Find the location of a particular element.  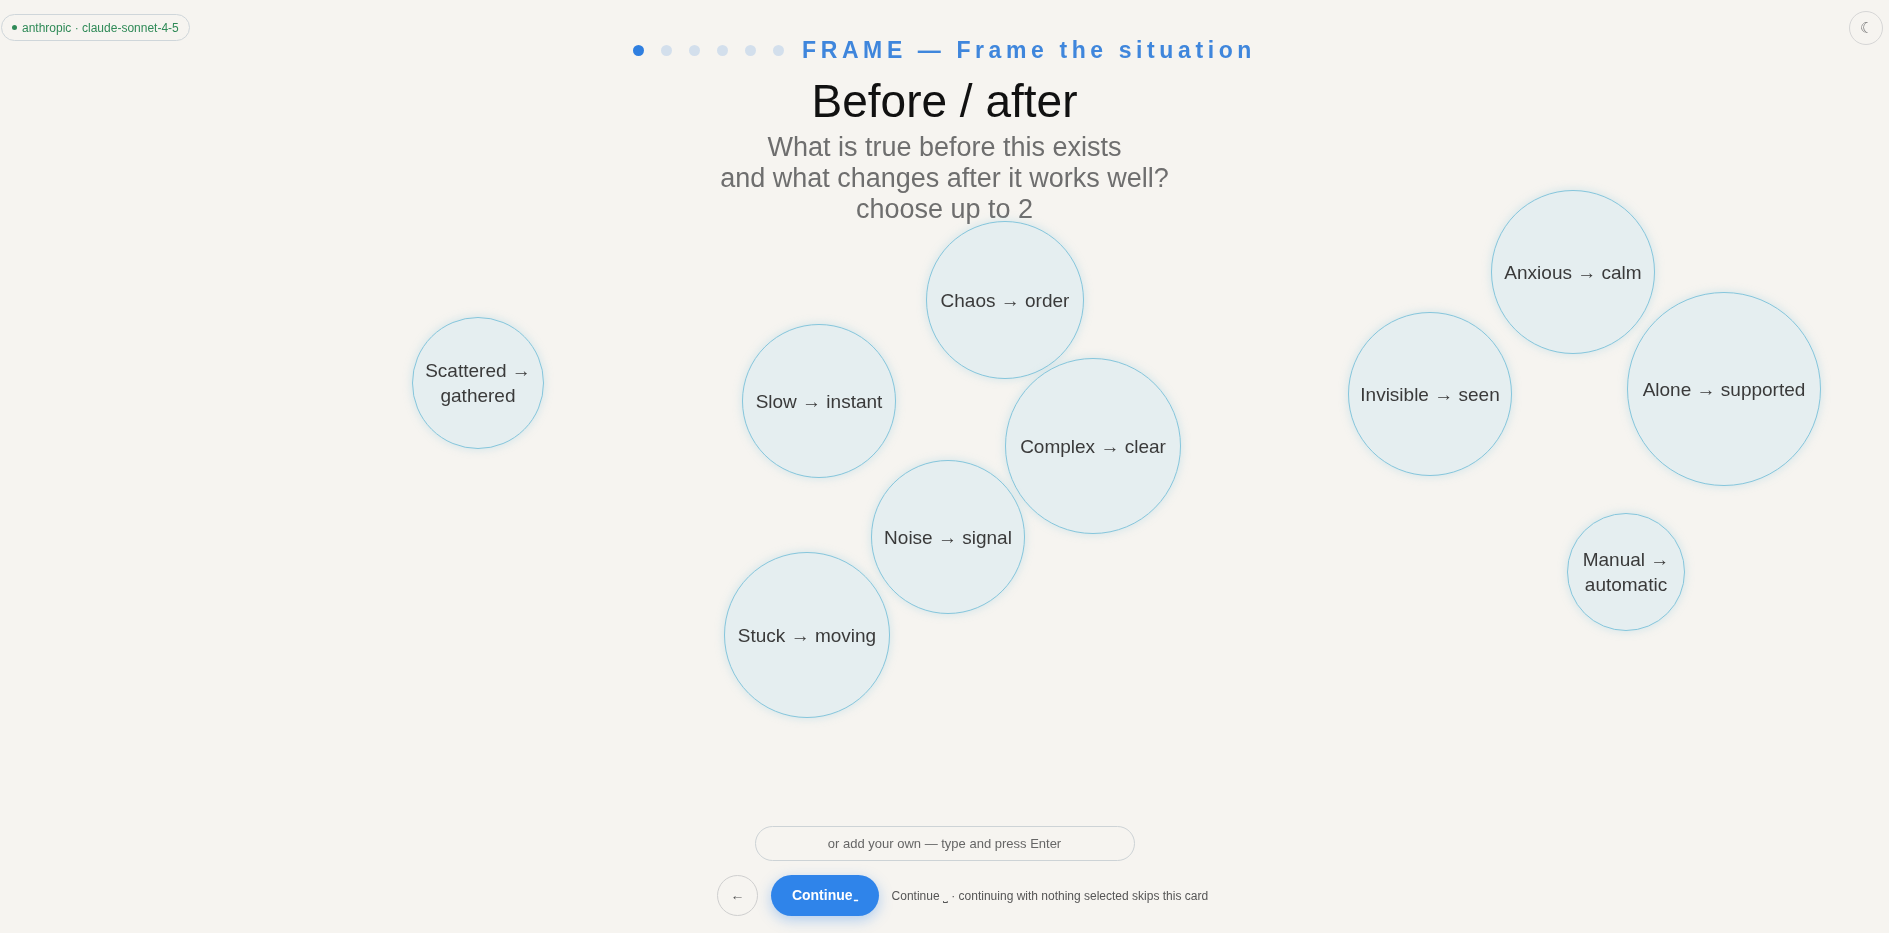

subtitle-line: What is true before this exists is located at coordinates (944, 147).